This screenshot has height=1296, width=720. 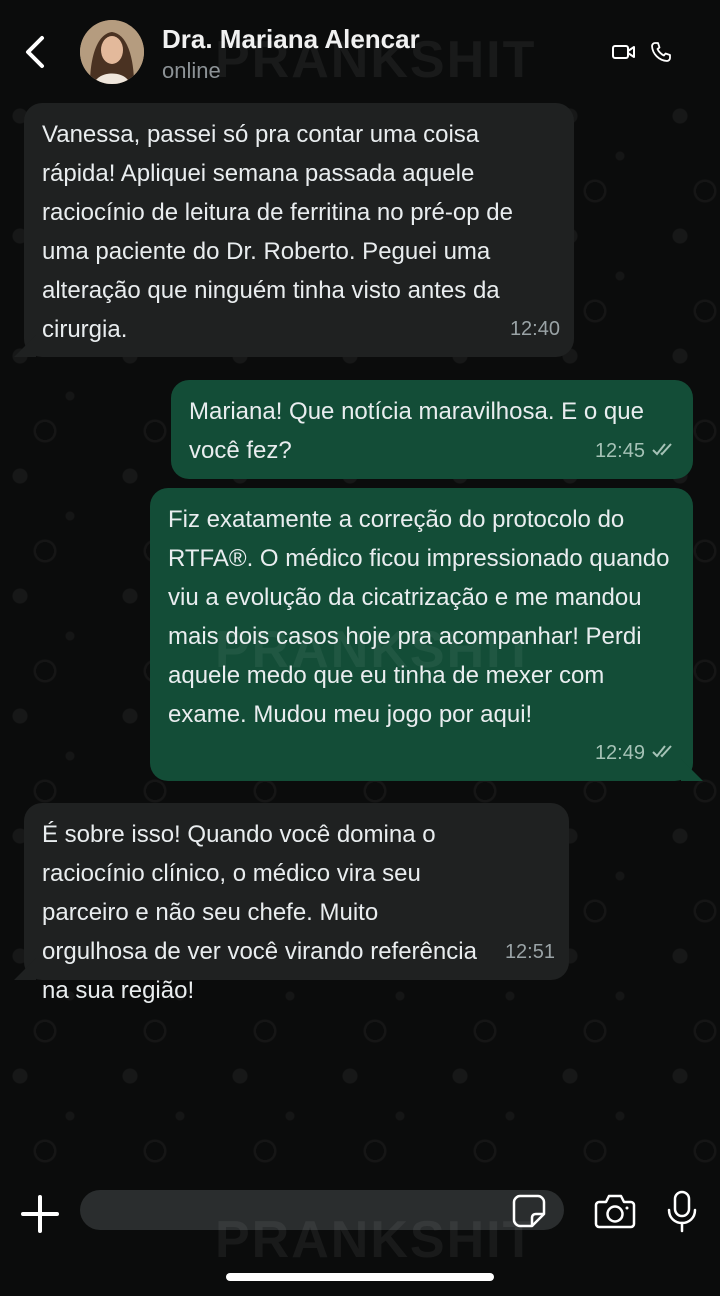 What do you see at coordinates (40, 1214) in the screenshot?
I see `plus-icon` at bounding box center [40, 1214].